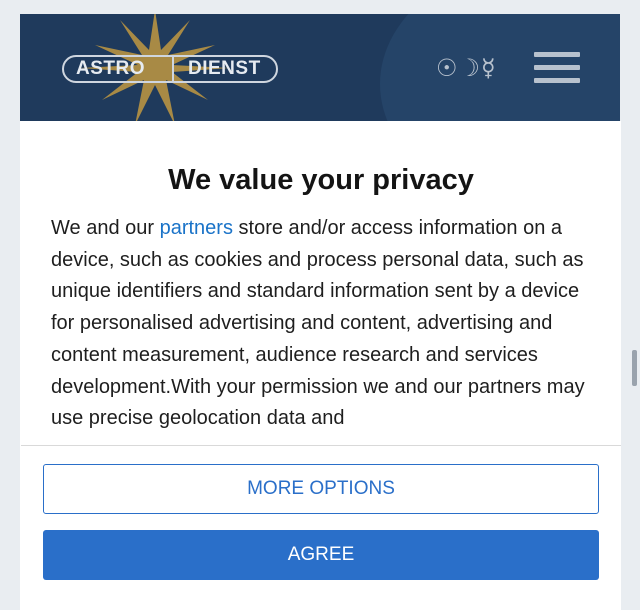 The height and width of the screenshot is (610, 640). Describe the element at coordinates (224, 68) in the screenshot. I see `logo-word-dienst: DIENST` at that location.